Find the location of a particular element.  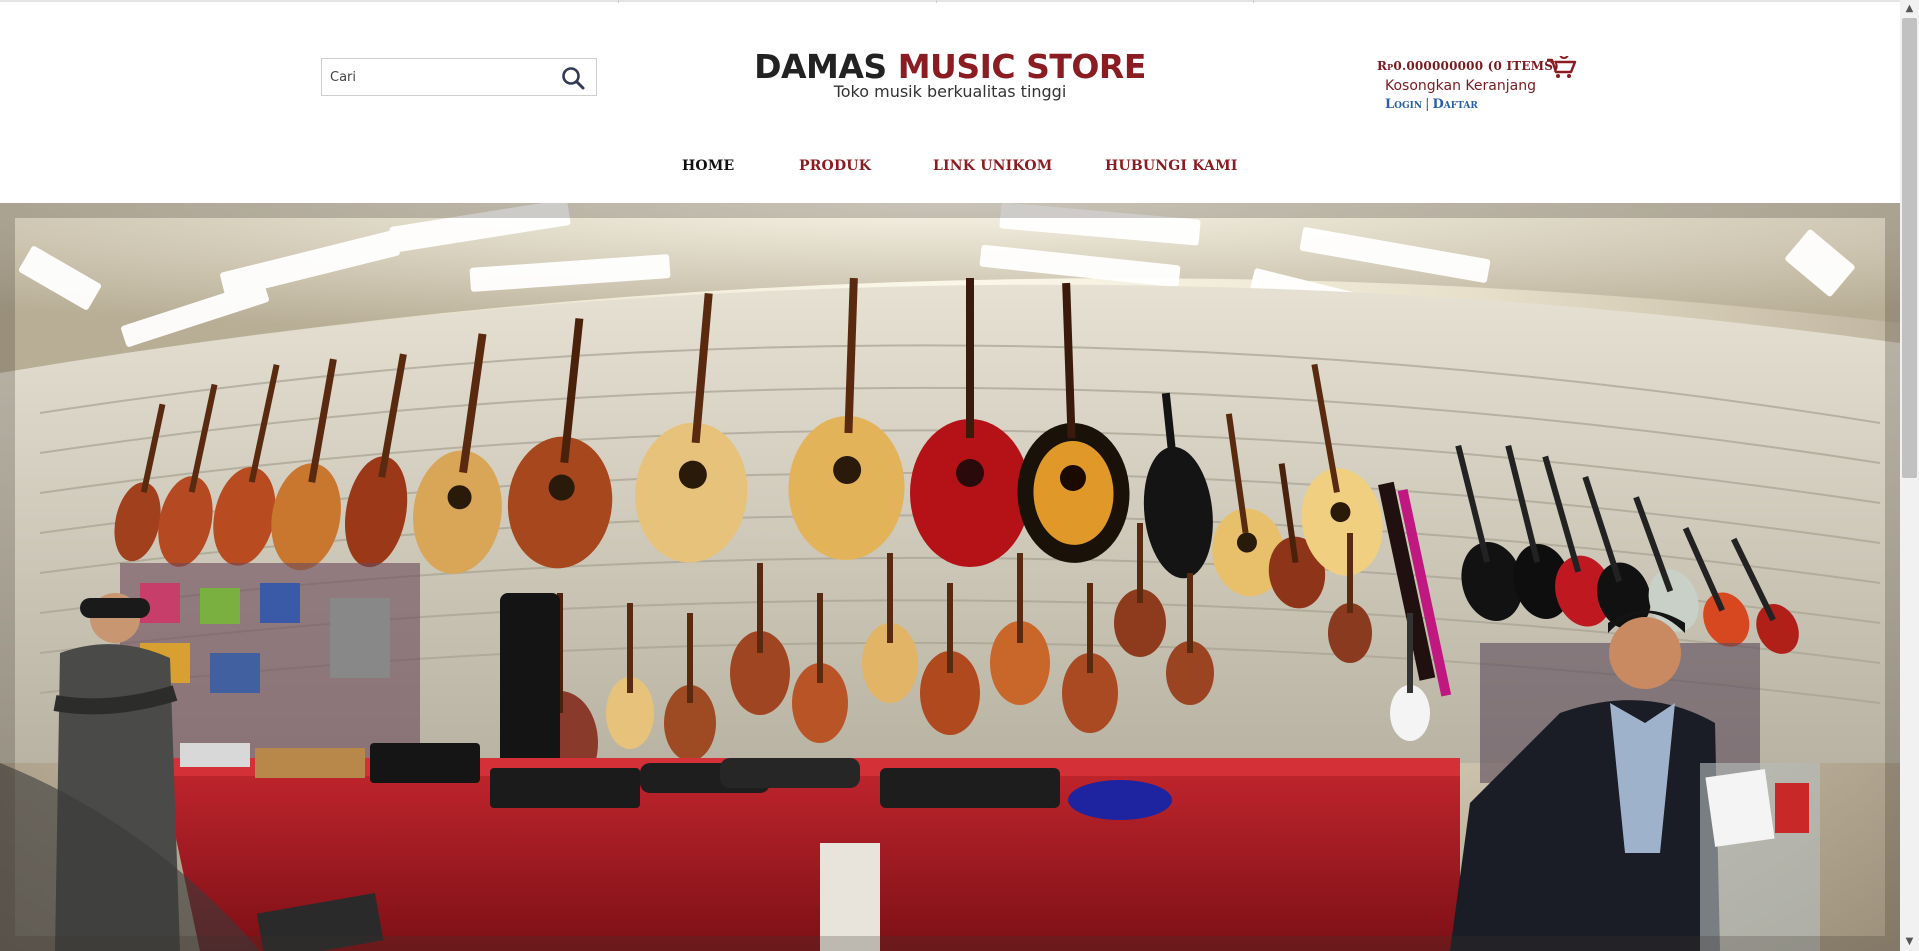

search-box is located at coordinates (459, 77).